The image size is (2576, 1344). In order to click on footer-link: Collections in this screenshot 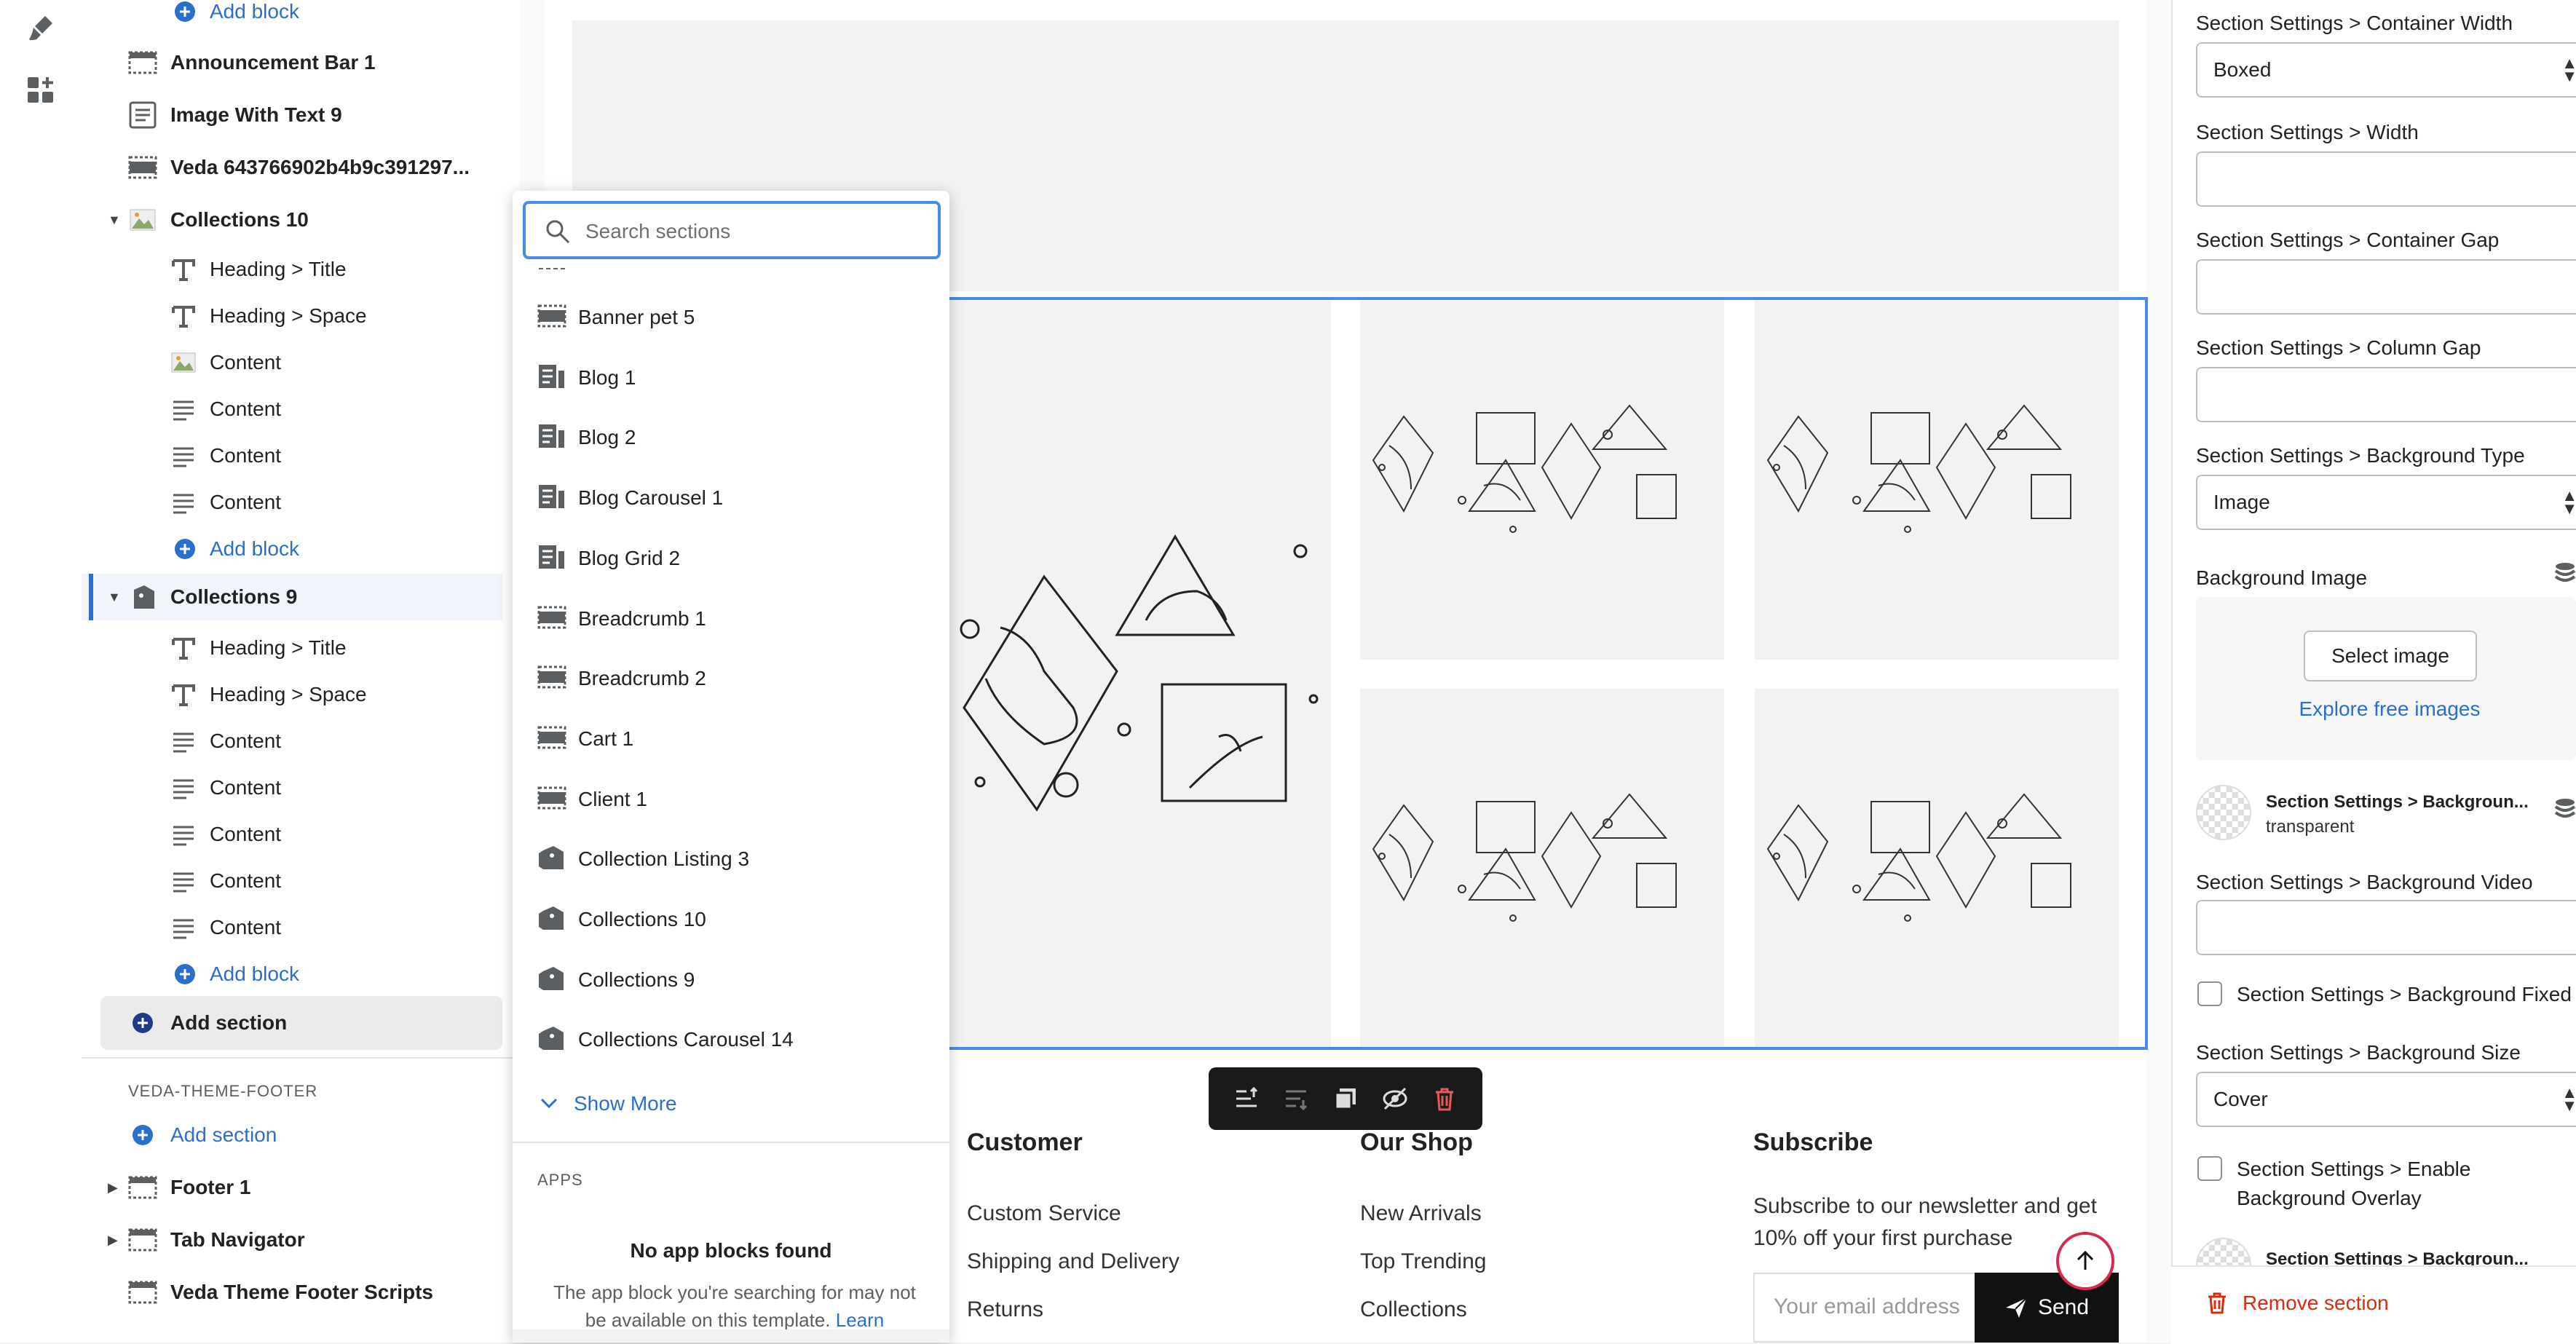, I will do `click(1413, 1309)`.